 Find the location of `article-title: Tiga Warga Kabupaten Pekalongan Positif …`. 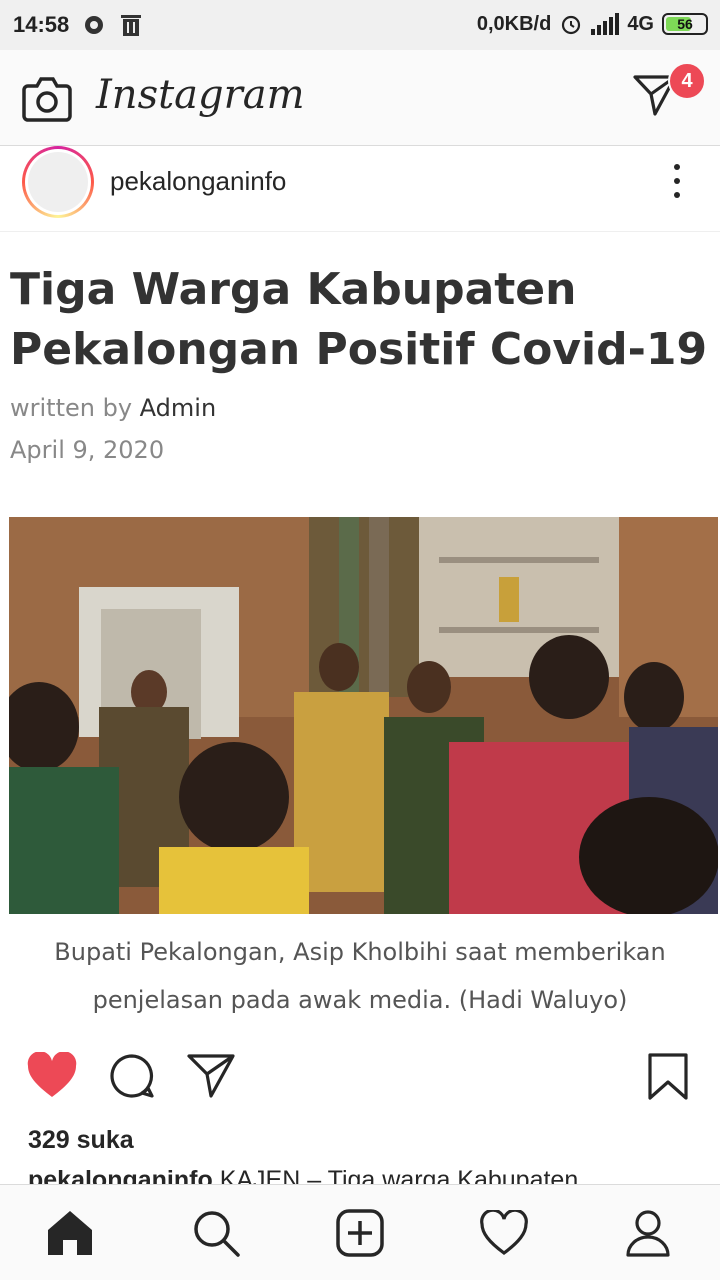

article-title: Tiga Warga Kabupaten Pekalongan Positif … is located at coordinates (359, 319).